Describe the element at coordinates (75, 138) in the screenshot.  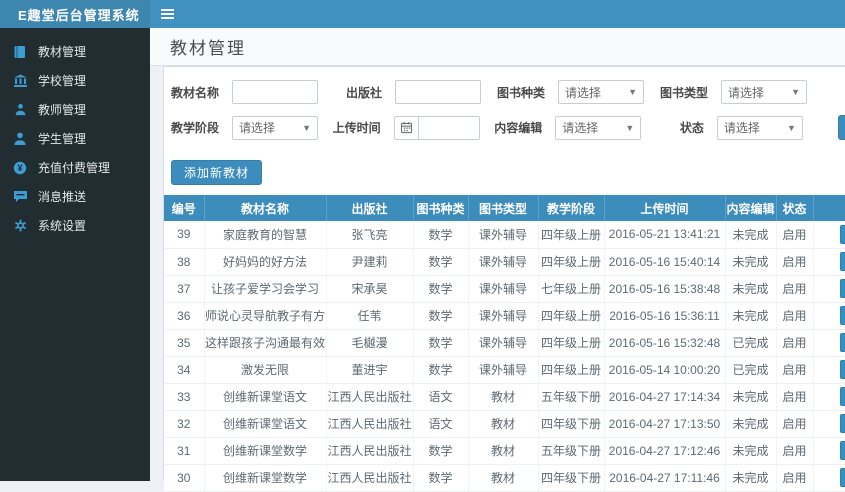
I see `sidebar-item-student: 学生管理` at that location.